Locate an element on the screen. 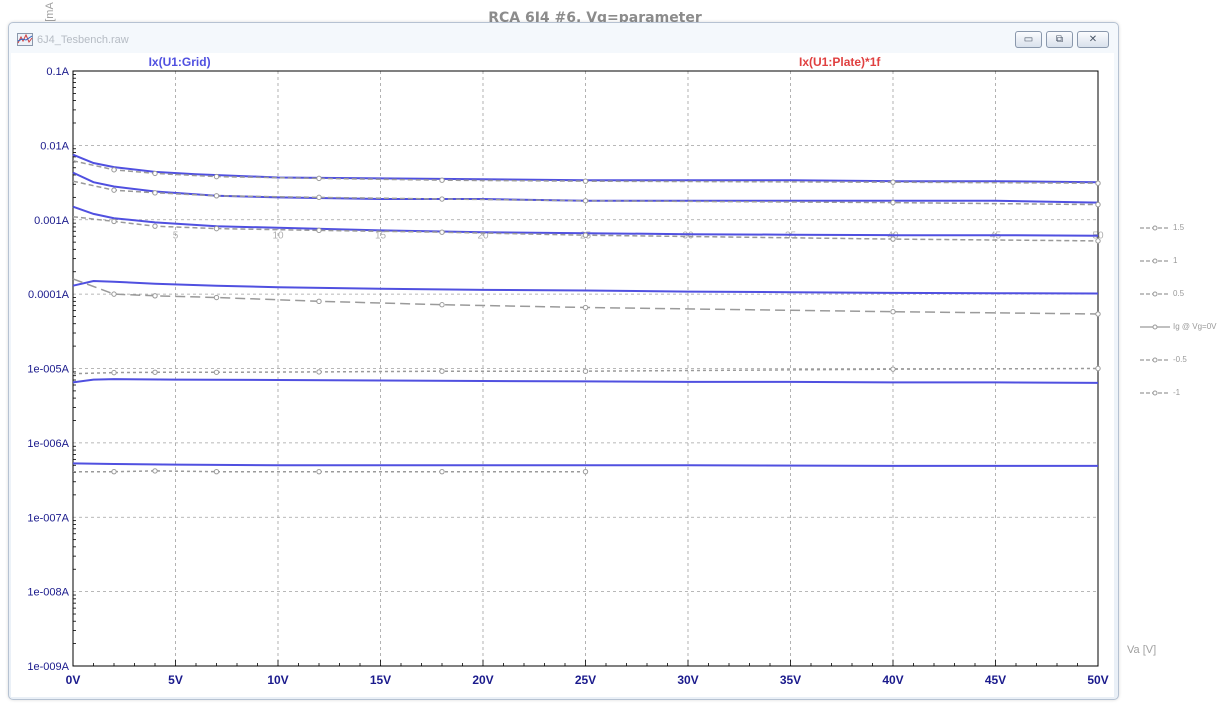  side-legend-item: 1.5 is located at coordinates (1178, 227).